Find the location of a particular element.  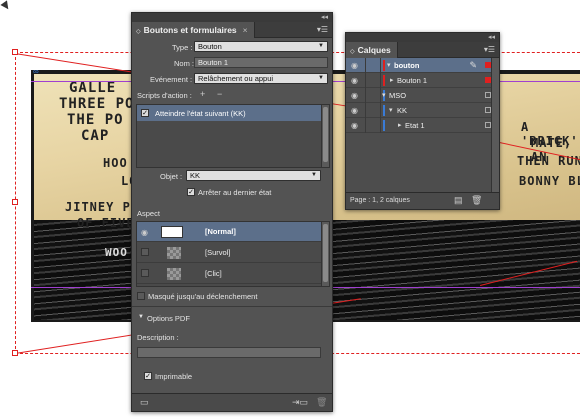

pen-icon: ✎ is located at coordinates (473, 65).